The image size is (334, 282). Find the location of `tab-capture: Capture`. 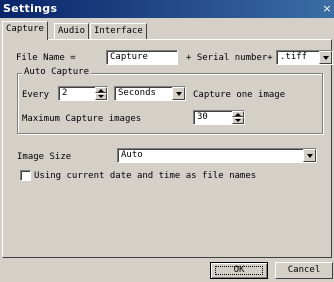

tab-capture: Capture is located at coordinates (25, 30).